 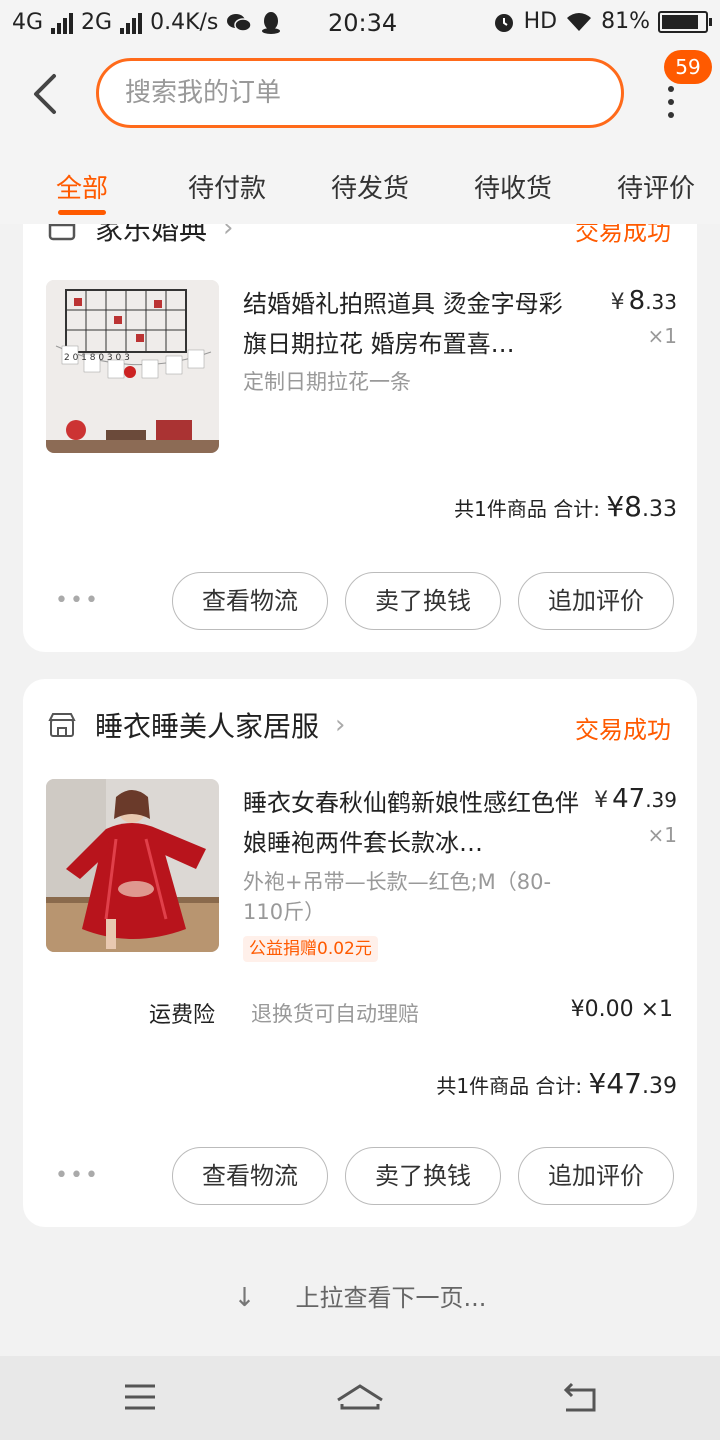 What do you see at coordinates (271, 22) in the screenshot?
I see `qq-icon` at bounding box center [271, 22].